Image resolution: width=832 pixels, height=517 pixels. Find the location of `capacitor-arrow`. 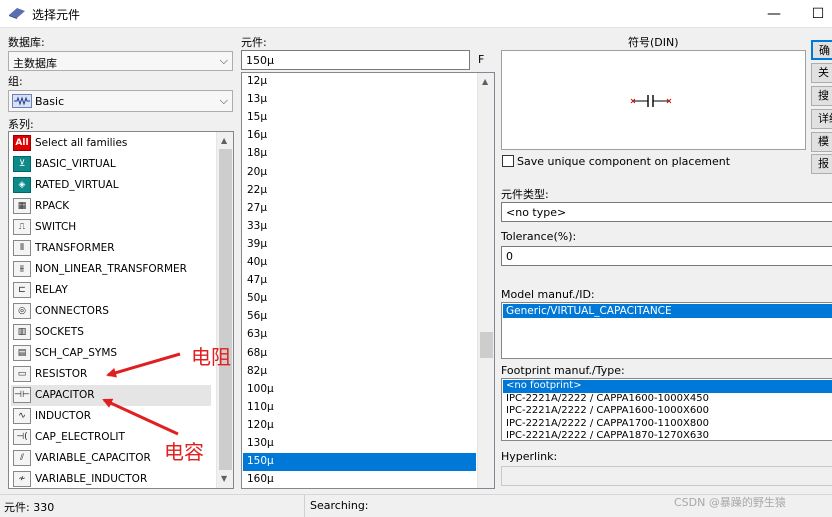

capacitor-arrow is located at coordinates (140, 417).